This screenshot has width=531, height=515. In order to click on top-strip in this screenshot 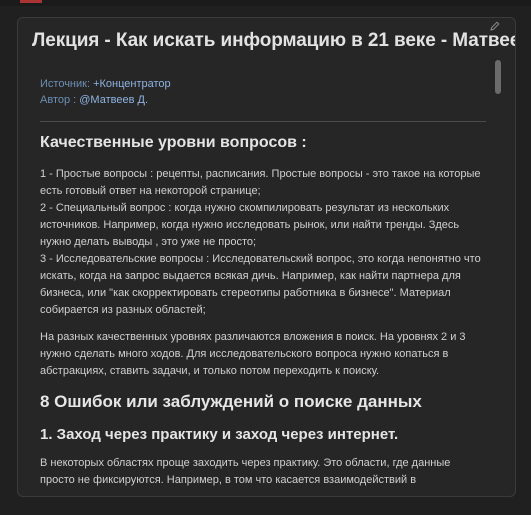, I will do `click(265, 3)`.